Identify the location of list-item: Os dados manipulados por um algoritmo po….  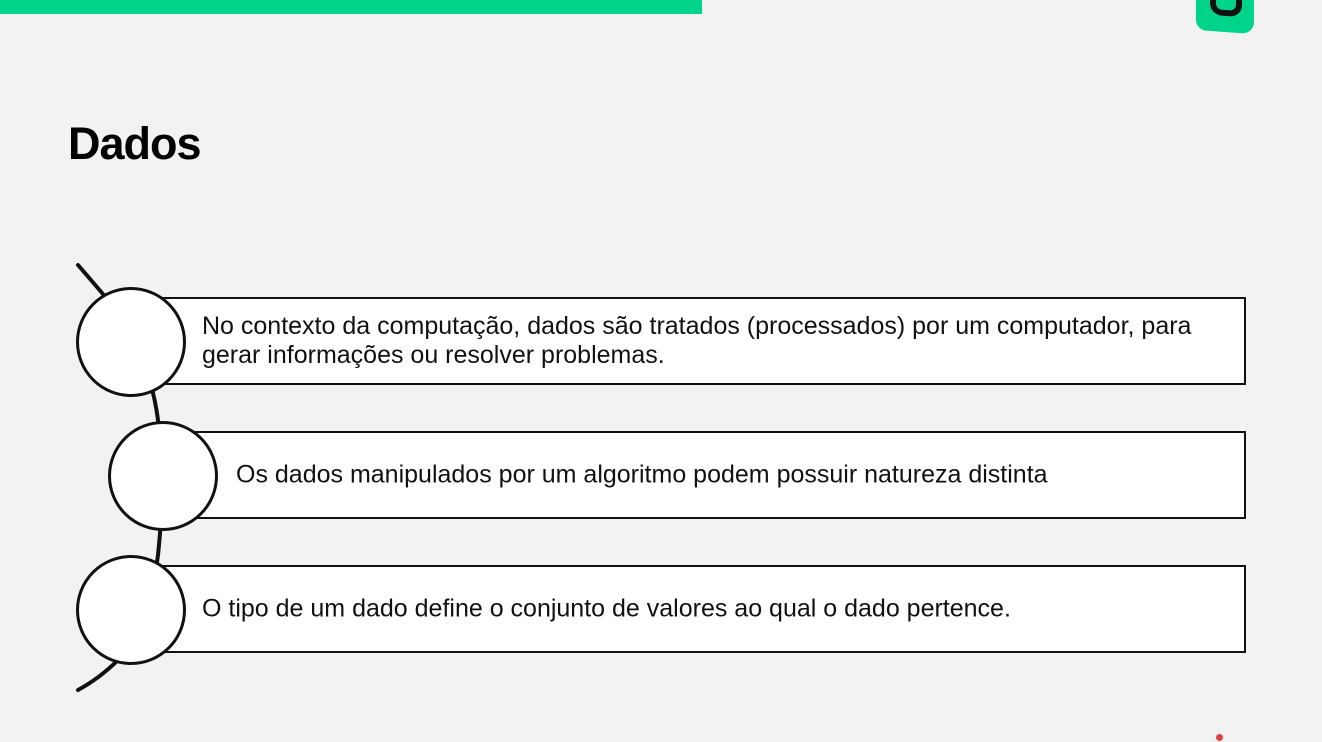
(718, 475).